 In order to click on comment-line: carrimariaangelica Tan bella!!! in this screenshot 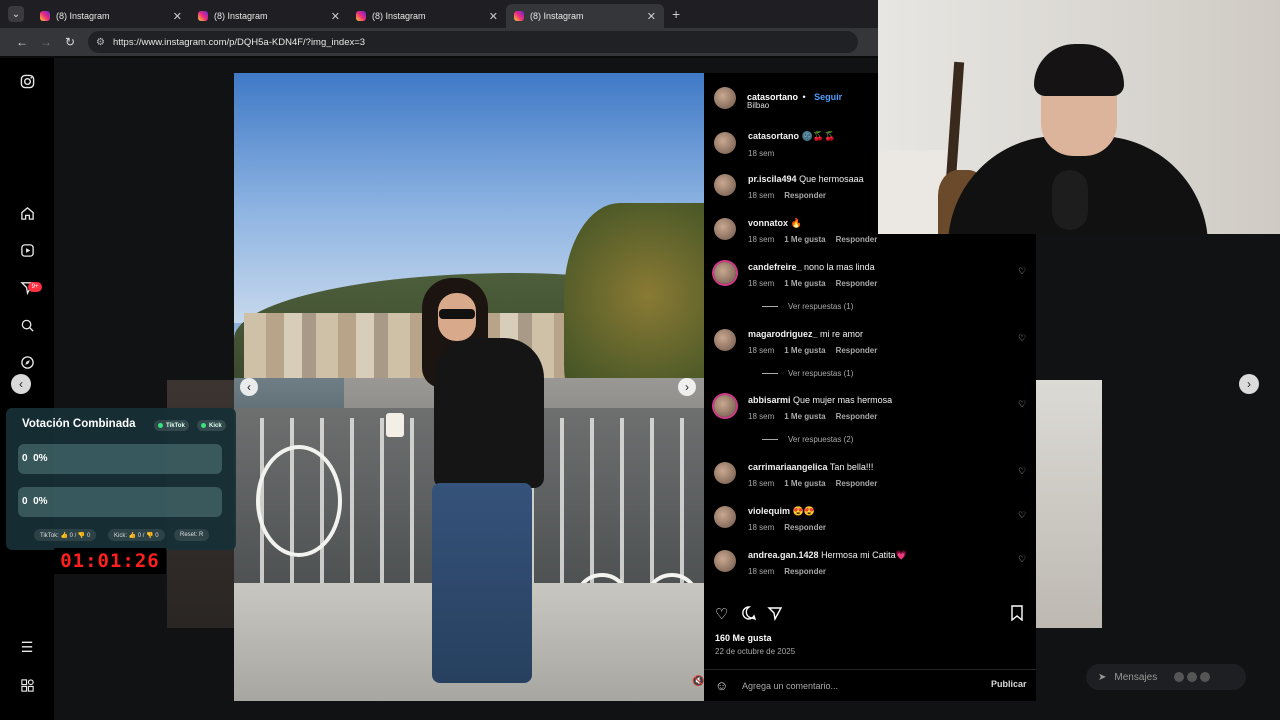, I will do `click(810, 467)`.